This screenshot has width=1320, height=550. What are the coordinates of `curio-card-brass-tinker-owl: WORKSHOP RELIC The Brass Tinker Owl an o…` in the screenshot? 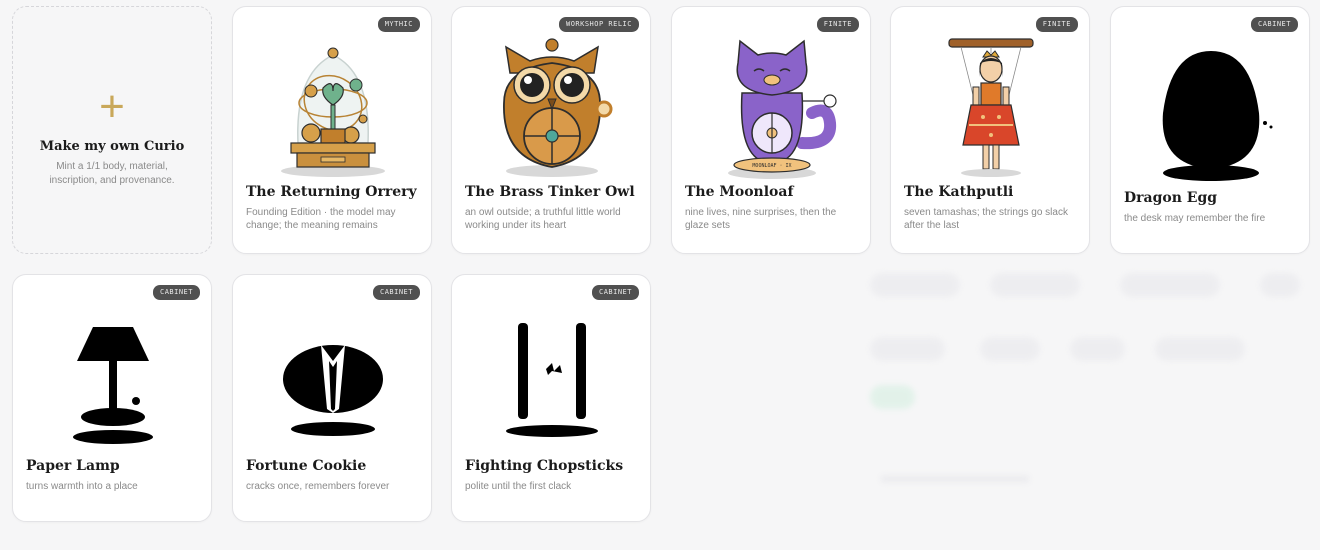 It's located at (551, 130).